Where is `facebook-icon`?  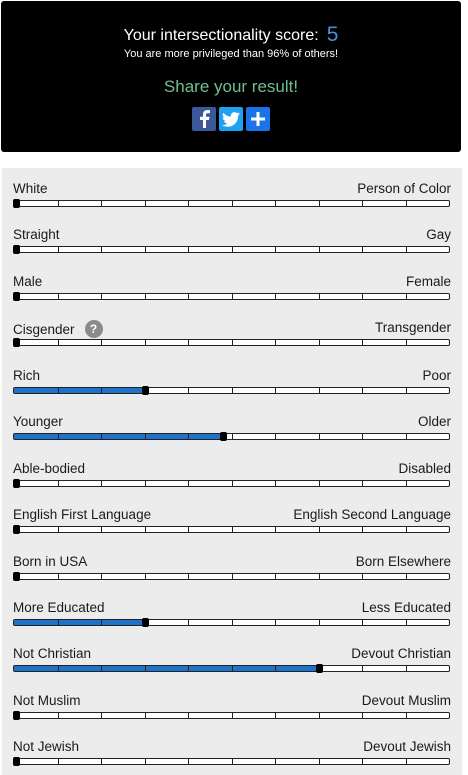
facebook-icon is located at coordinates (204, 119).